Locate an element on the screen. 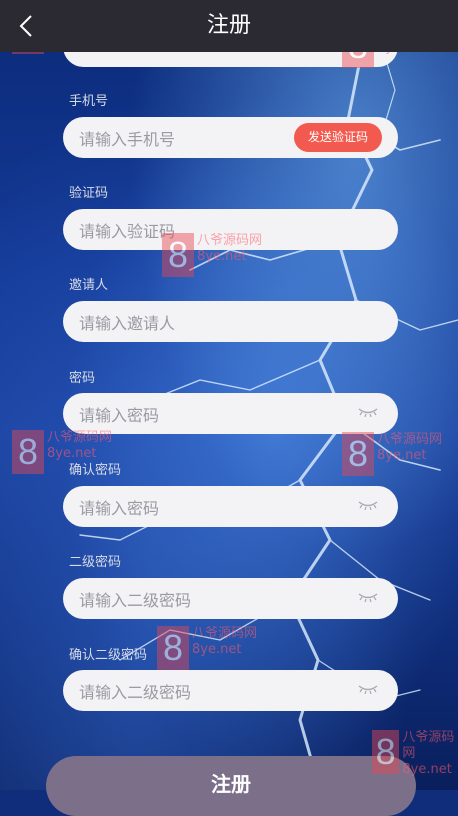  password-placeholder: 请输入密码 is located at coordinates (119, 415).